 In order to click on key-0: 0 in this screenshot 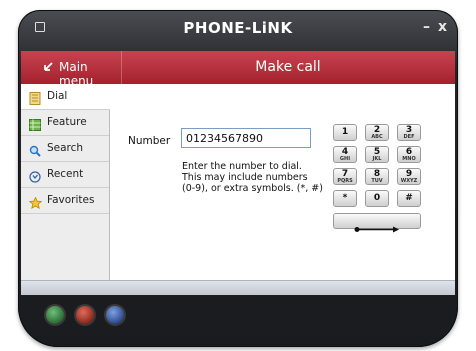, I will do `click(377, 198)`.